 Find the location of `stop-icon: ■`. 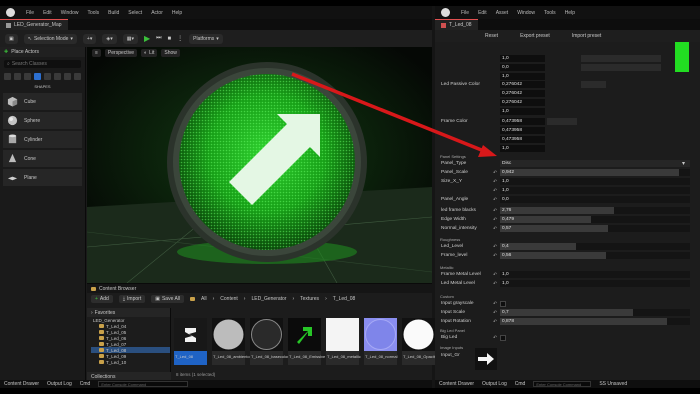

stop-icon: ■ is located at coordinates (170, 39).